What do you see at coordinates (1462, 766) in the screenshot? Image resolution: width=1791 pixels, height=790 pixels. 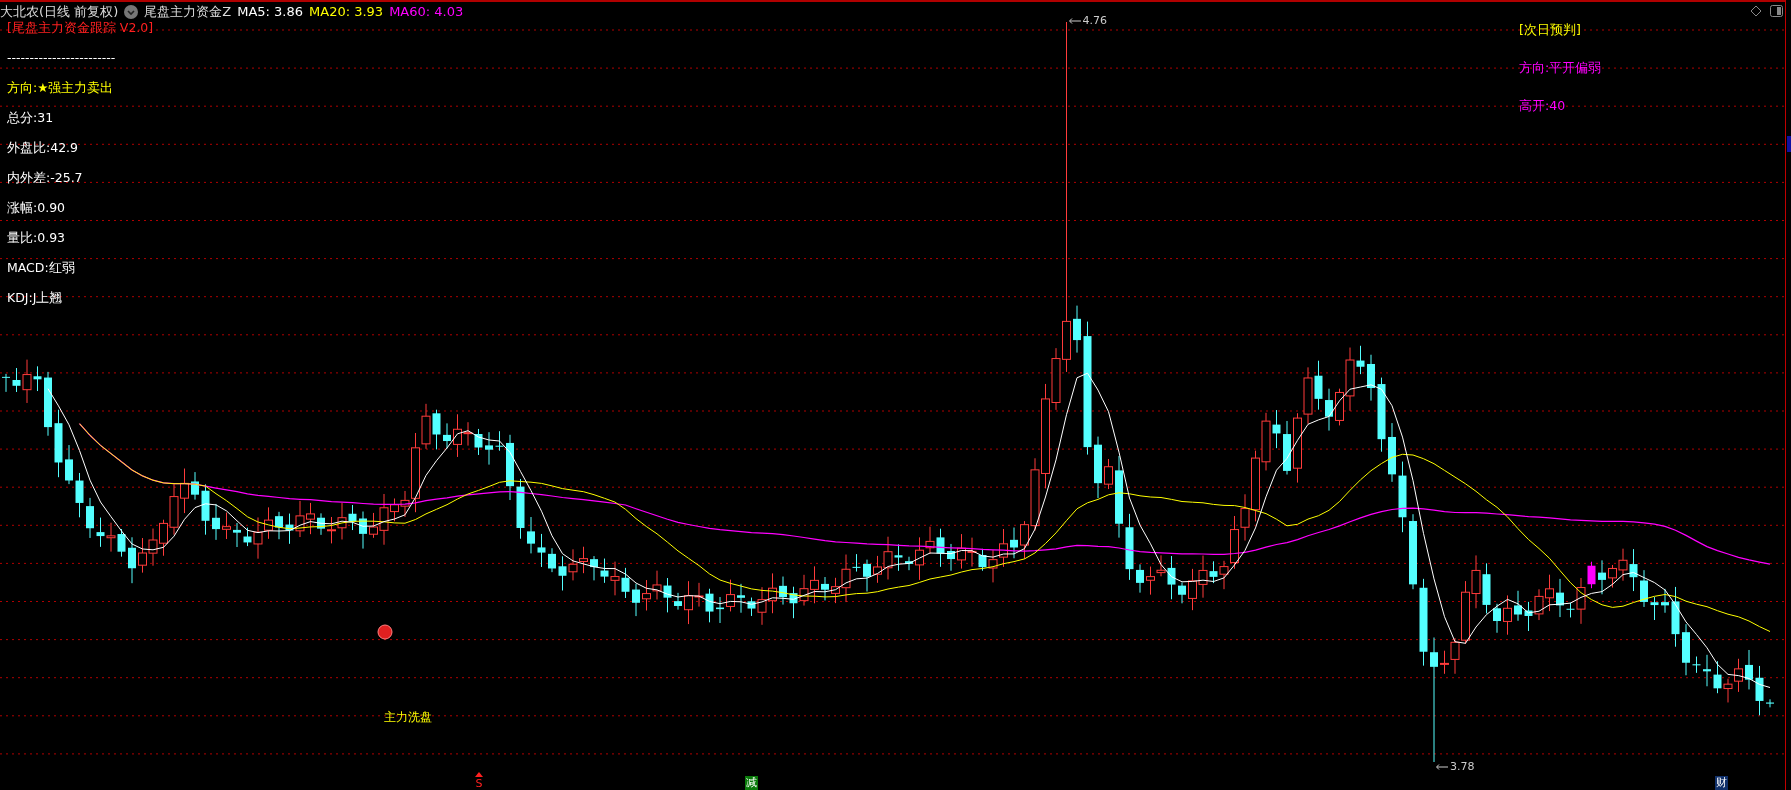 I see `low-price-label: 3.78` at bounding box center [1462, 766].